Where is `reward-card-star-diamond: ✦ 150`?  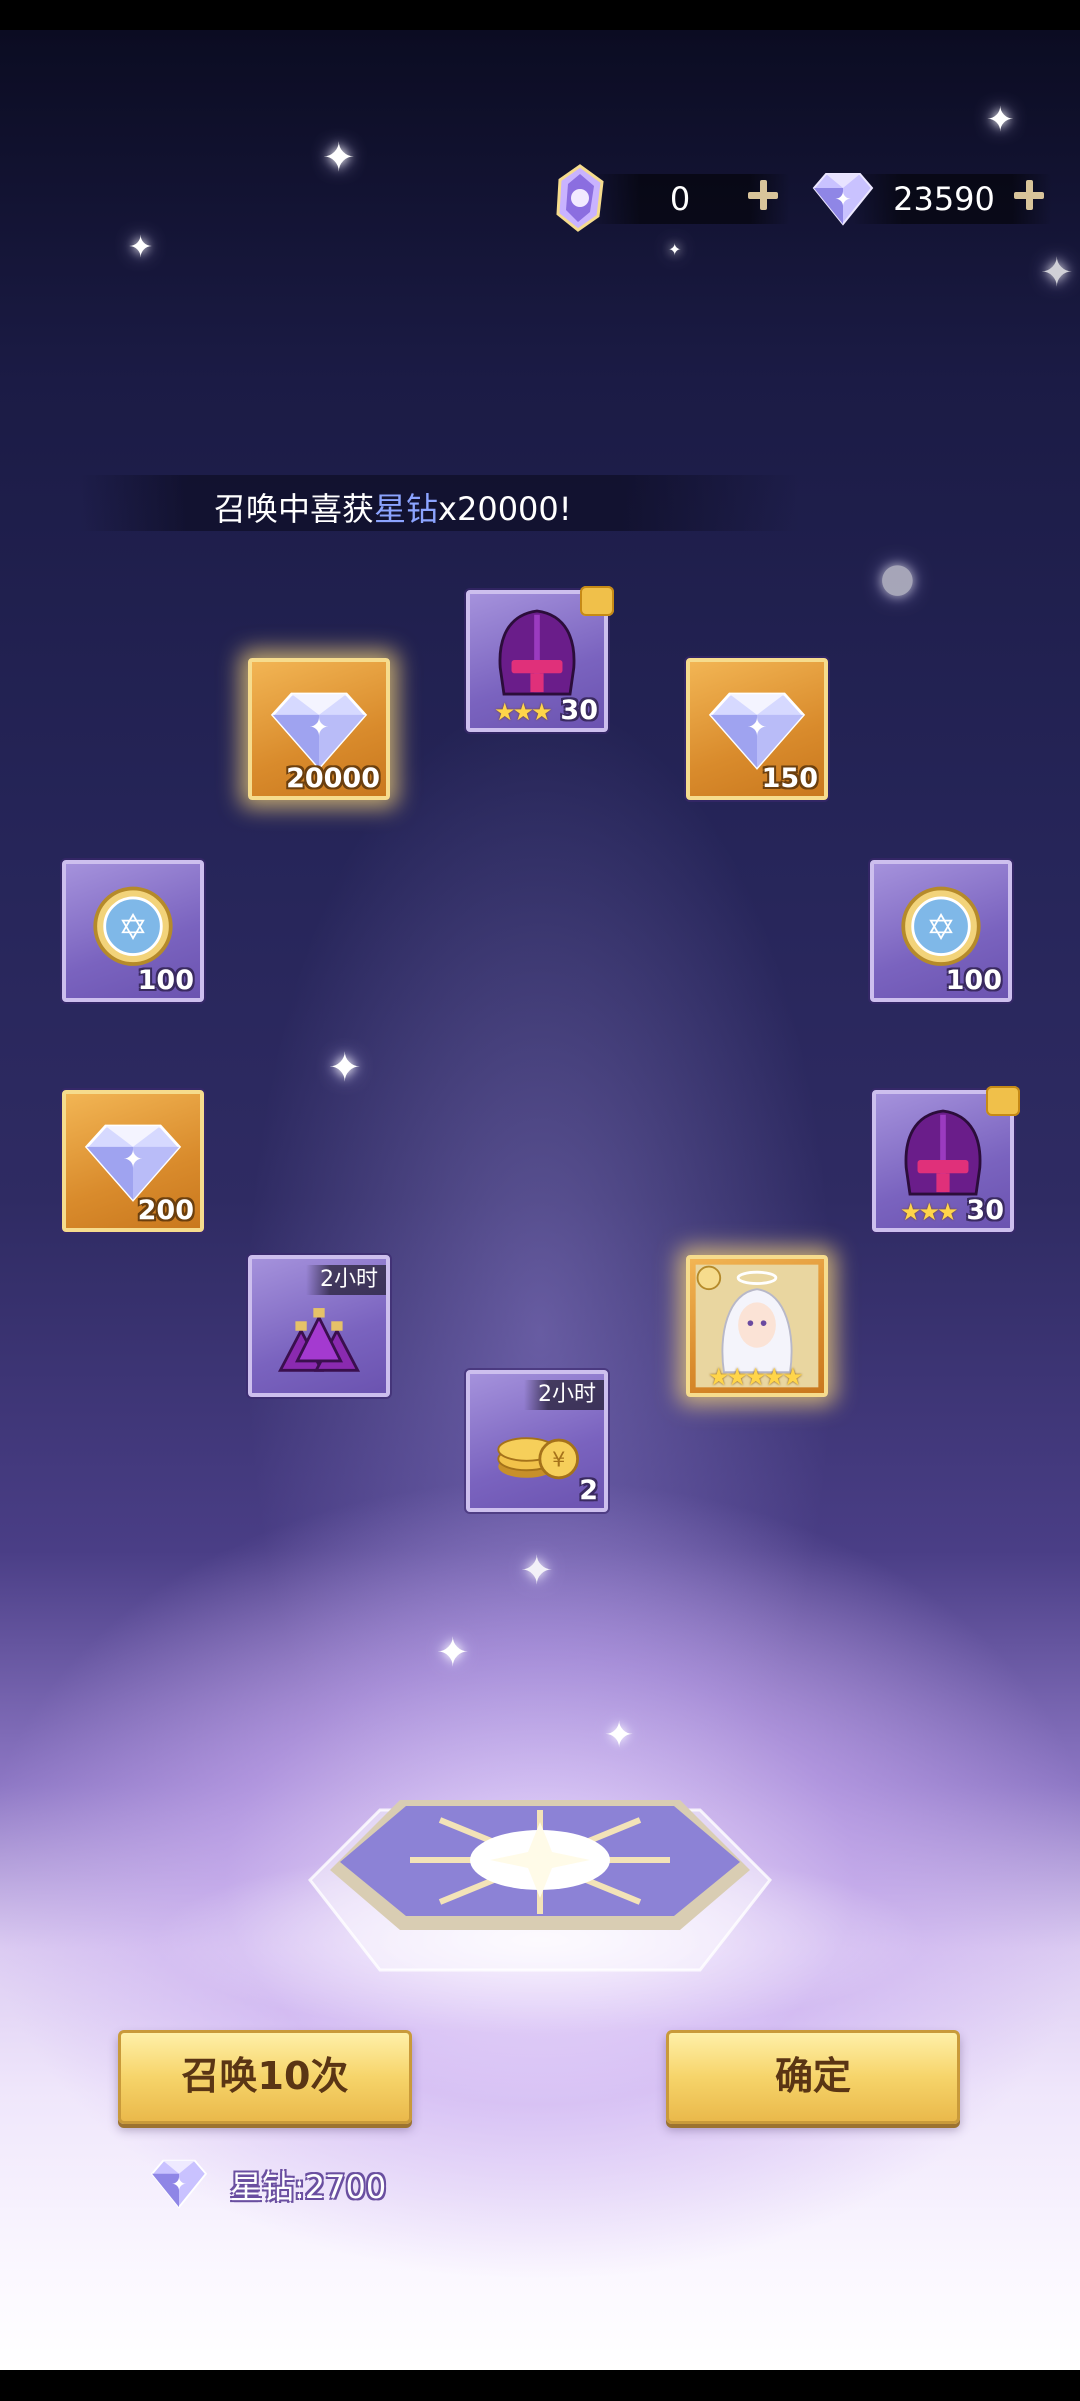
reward-card-star-diamond: ✦ 150 is located at coordinates (757, 729).